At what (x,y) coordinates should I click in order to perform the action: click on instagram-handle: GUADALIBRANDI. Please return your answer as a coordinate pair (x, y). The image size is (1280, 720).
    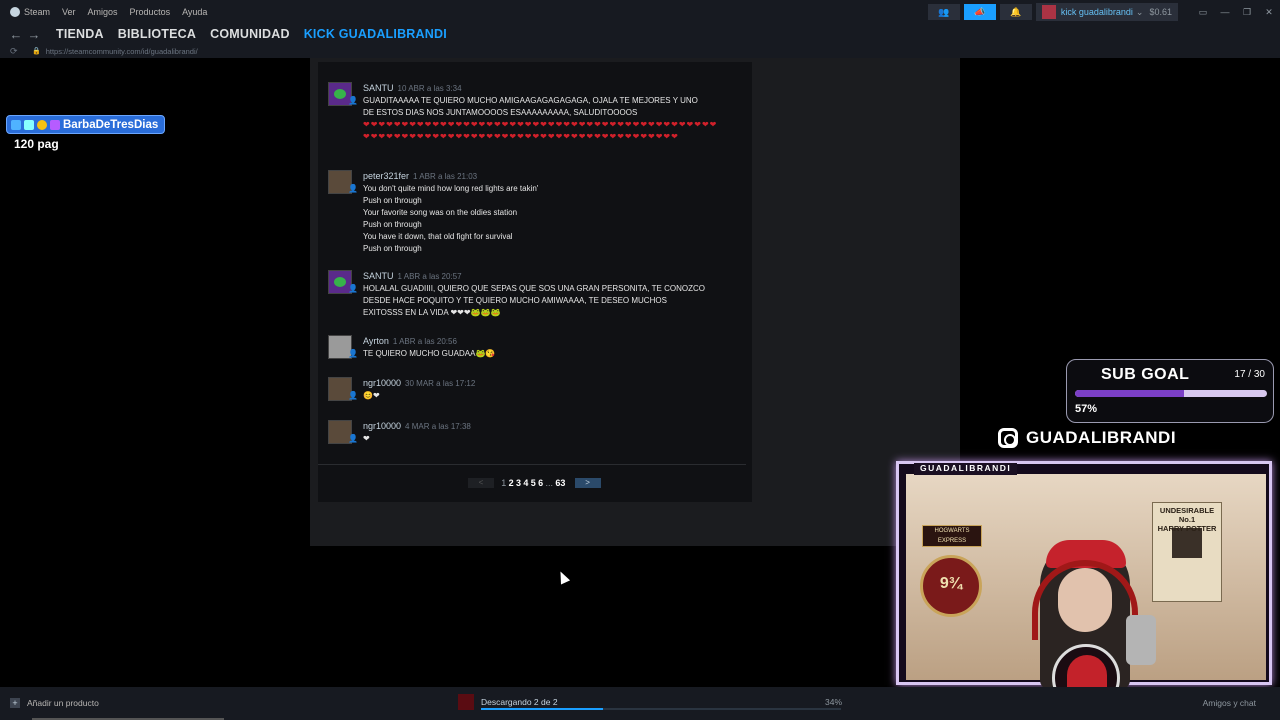
    Looking at the image, I should click on (1087, 438).